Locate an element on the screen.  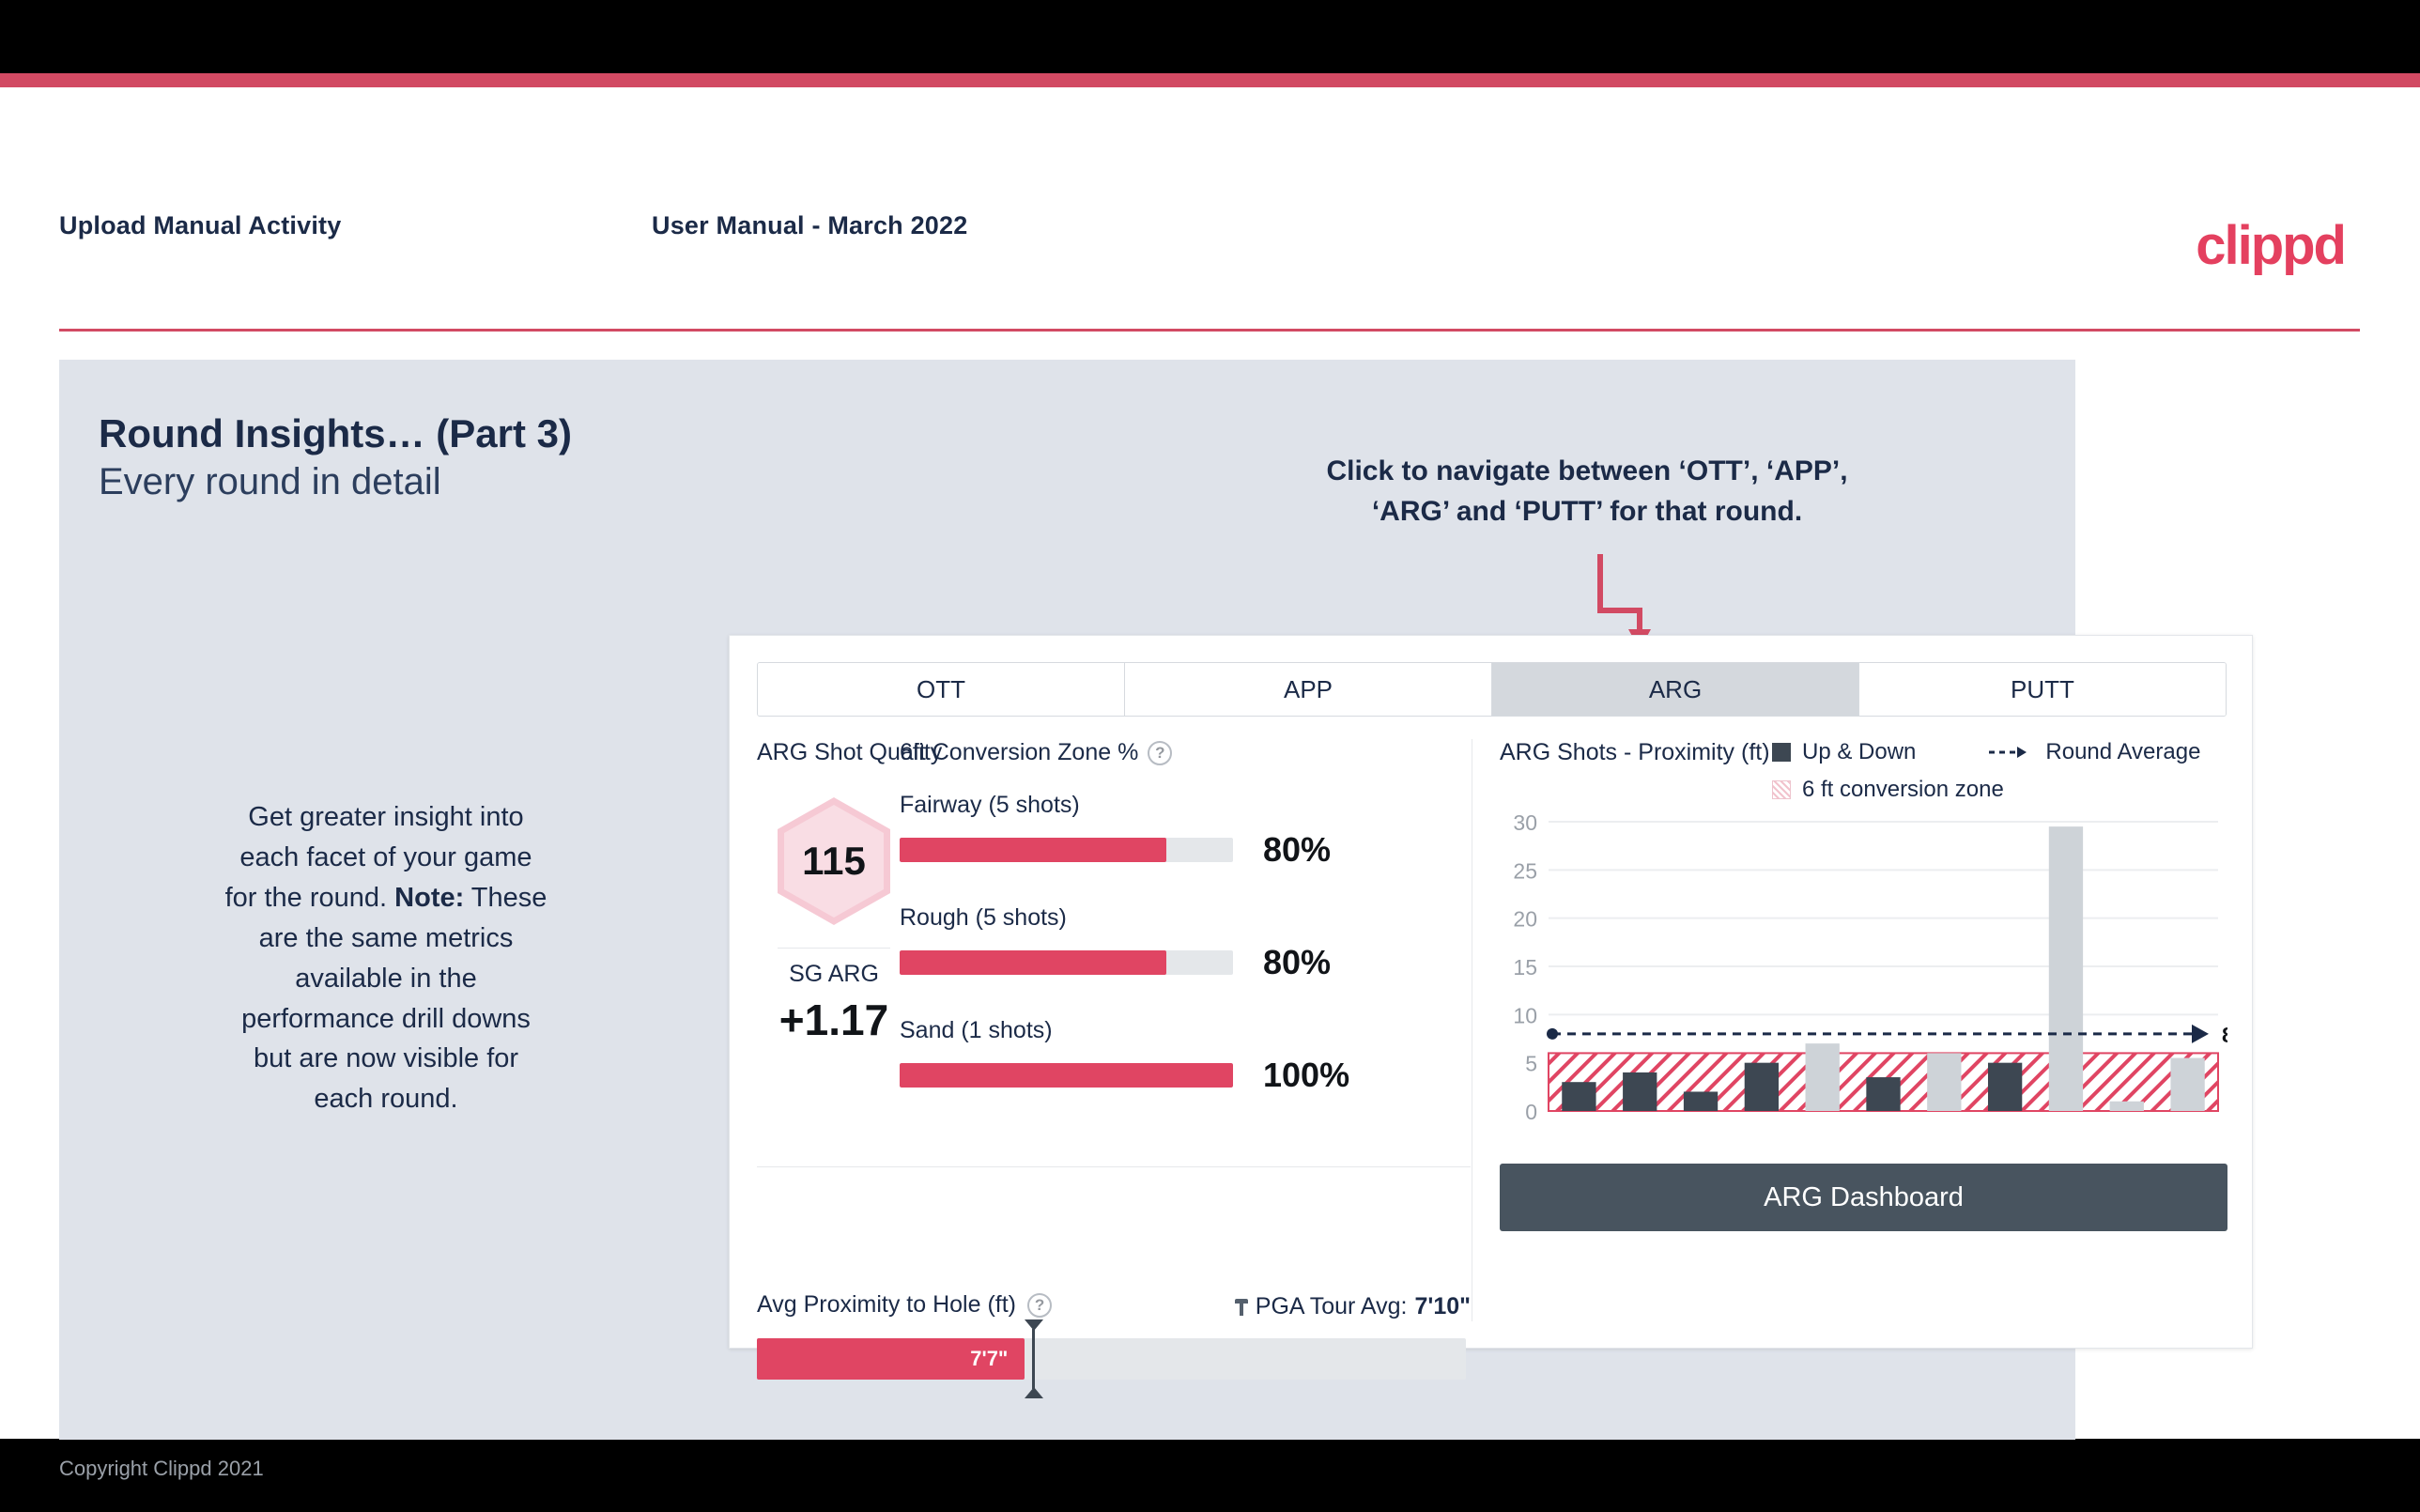
conversion-pct-value: 100% is located at coordinates (1306, 1075).